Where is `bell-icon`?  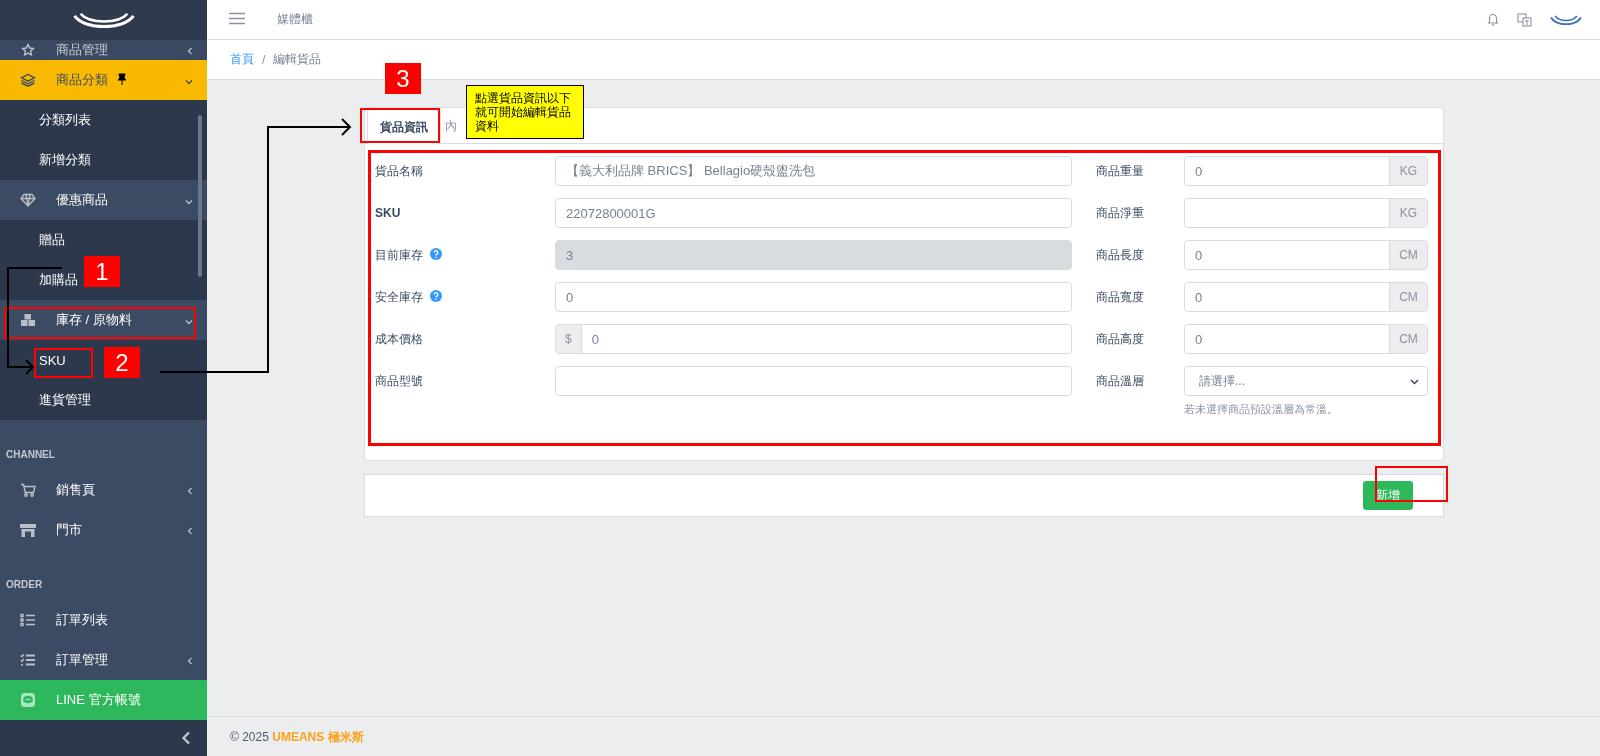 bell-icon is located at coordinates (1493, 19).